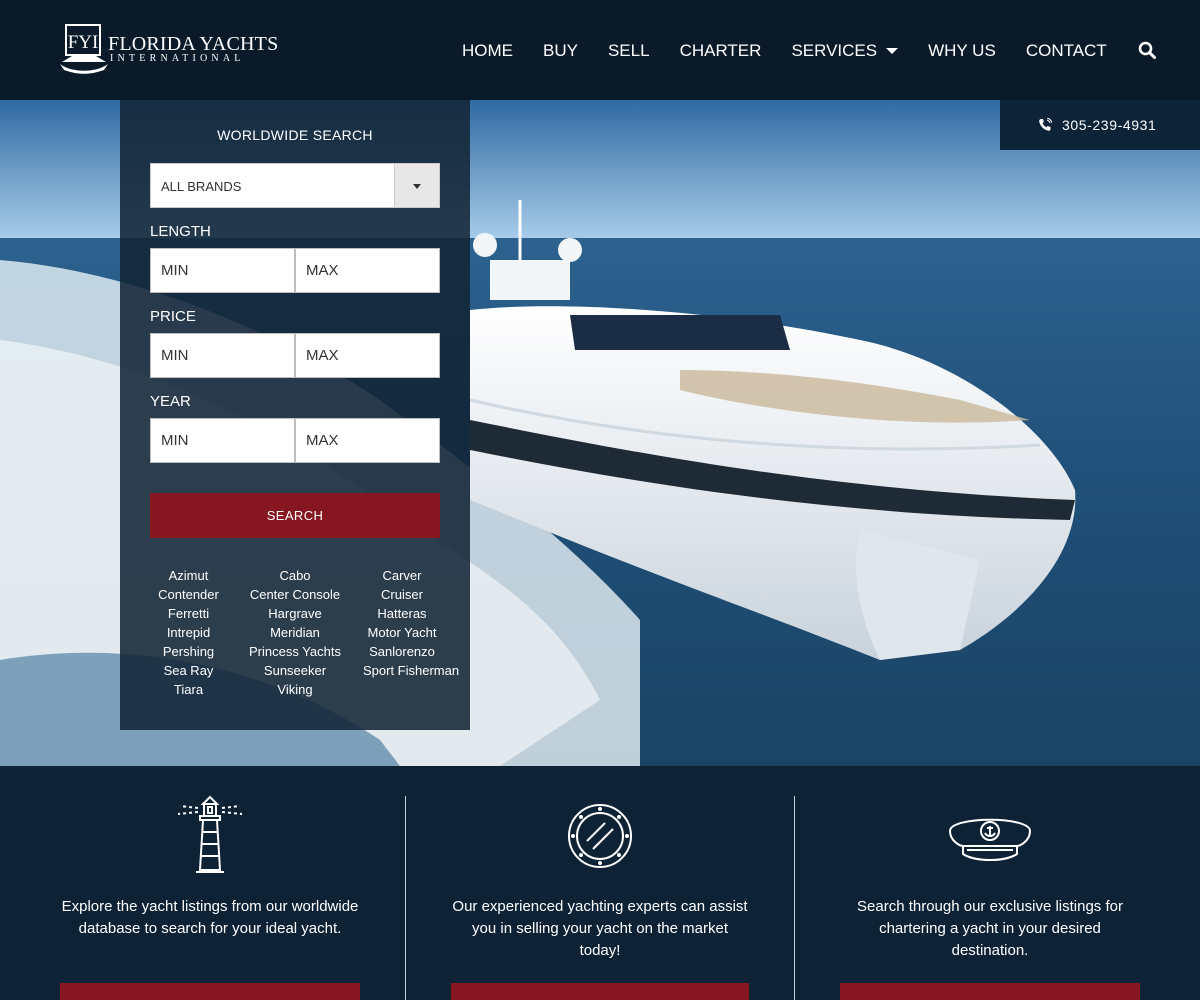 The height and width of the screenshot is (1000, 1200). Describe the element at coordinates (367, 440) in the screenshot. I see `year-max-input: MAX` at that location.